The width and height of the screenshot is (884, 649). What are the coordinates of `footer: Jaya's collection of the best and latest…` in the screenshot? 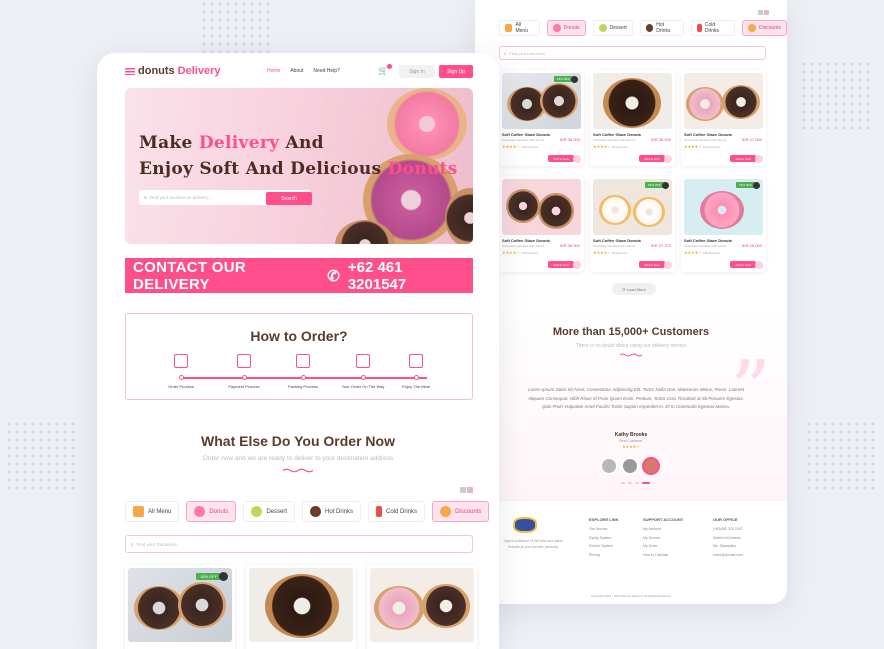 It's located at (631, 552).